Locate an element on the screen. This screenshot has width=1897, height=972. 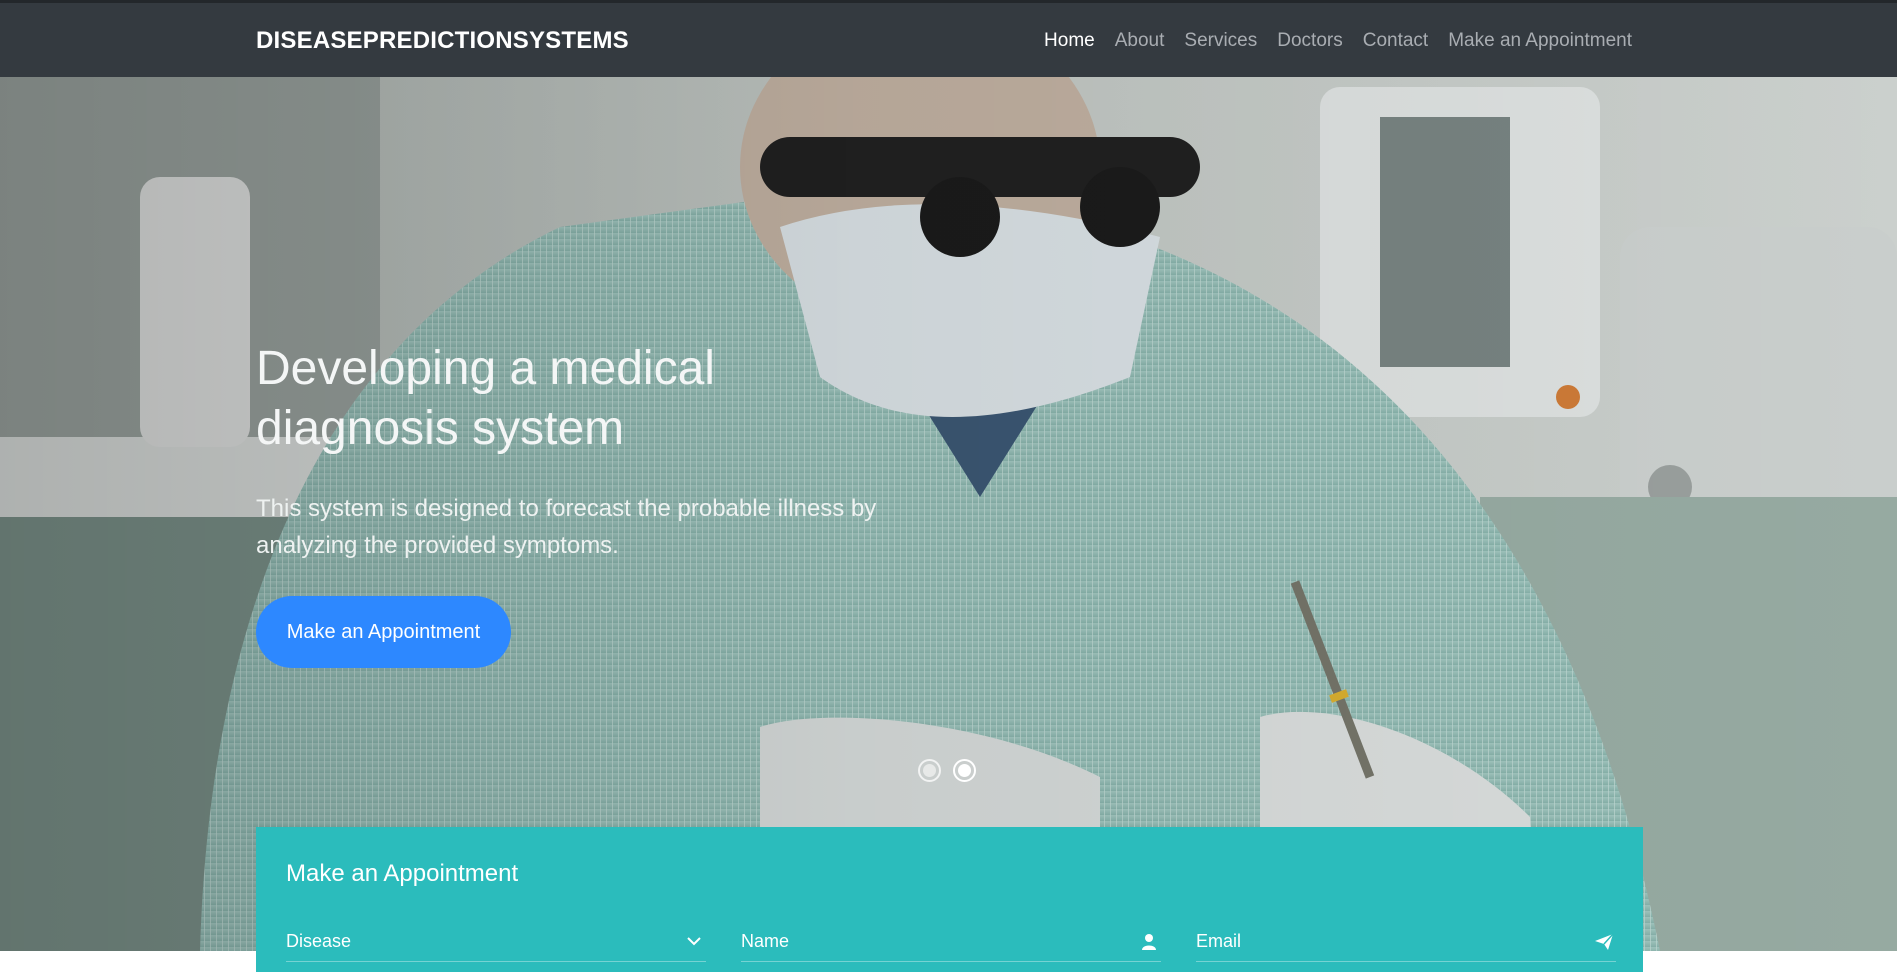
chevron-down-icon is located at coordinates (694, 942).